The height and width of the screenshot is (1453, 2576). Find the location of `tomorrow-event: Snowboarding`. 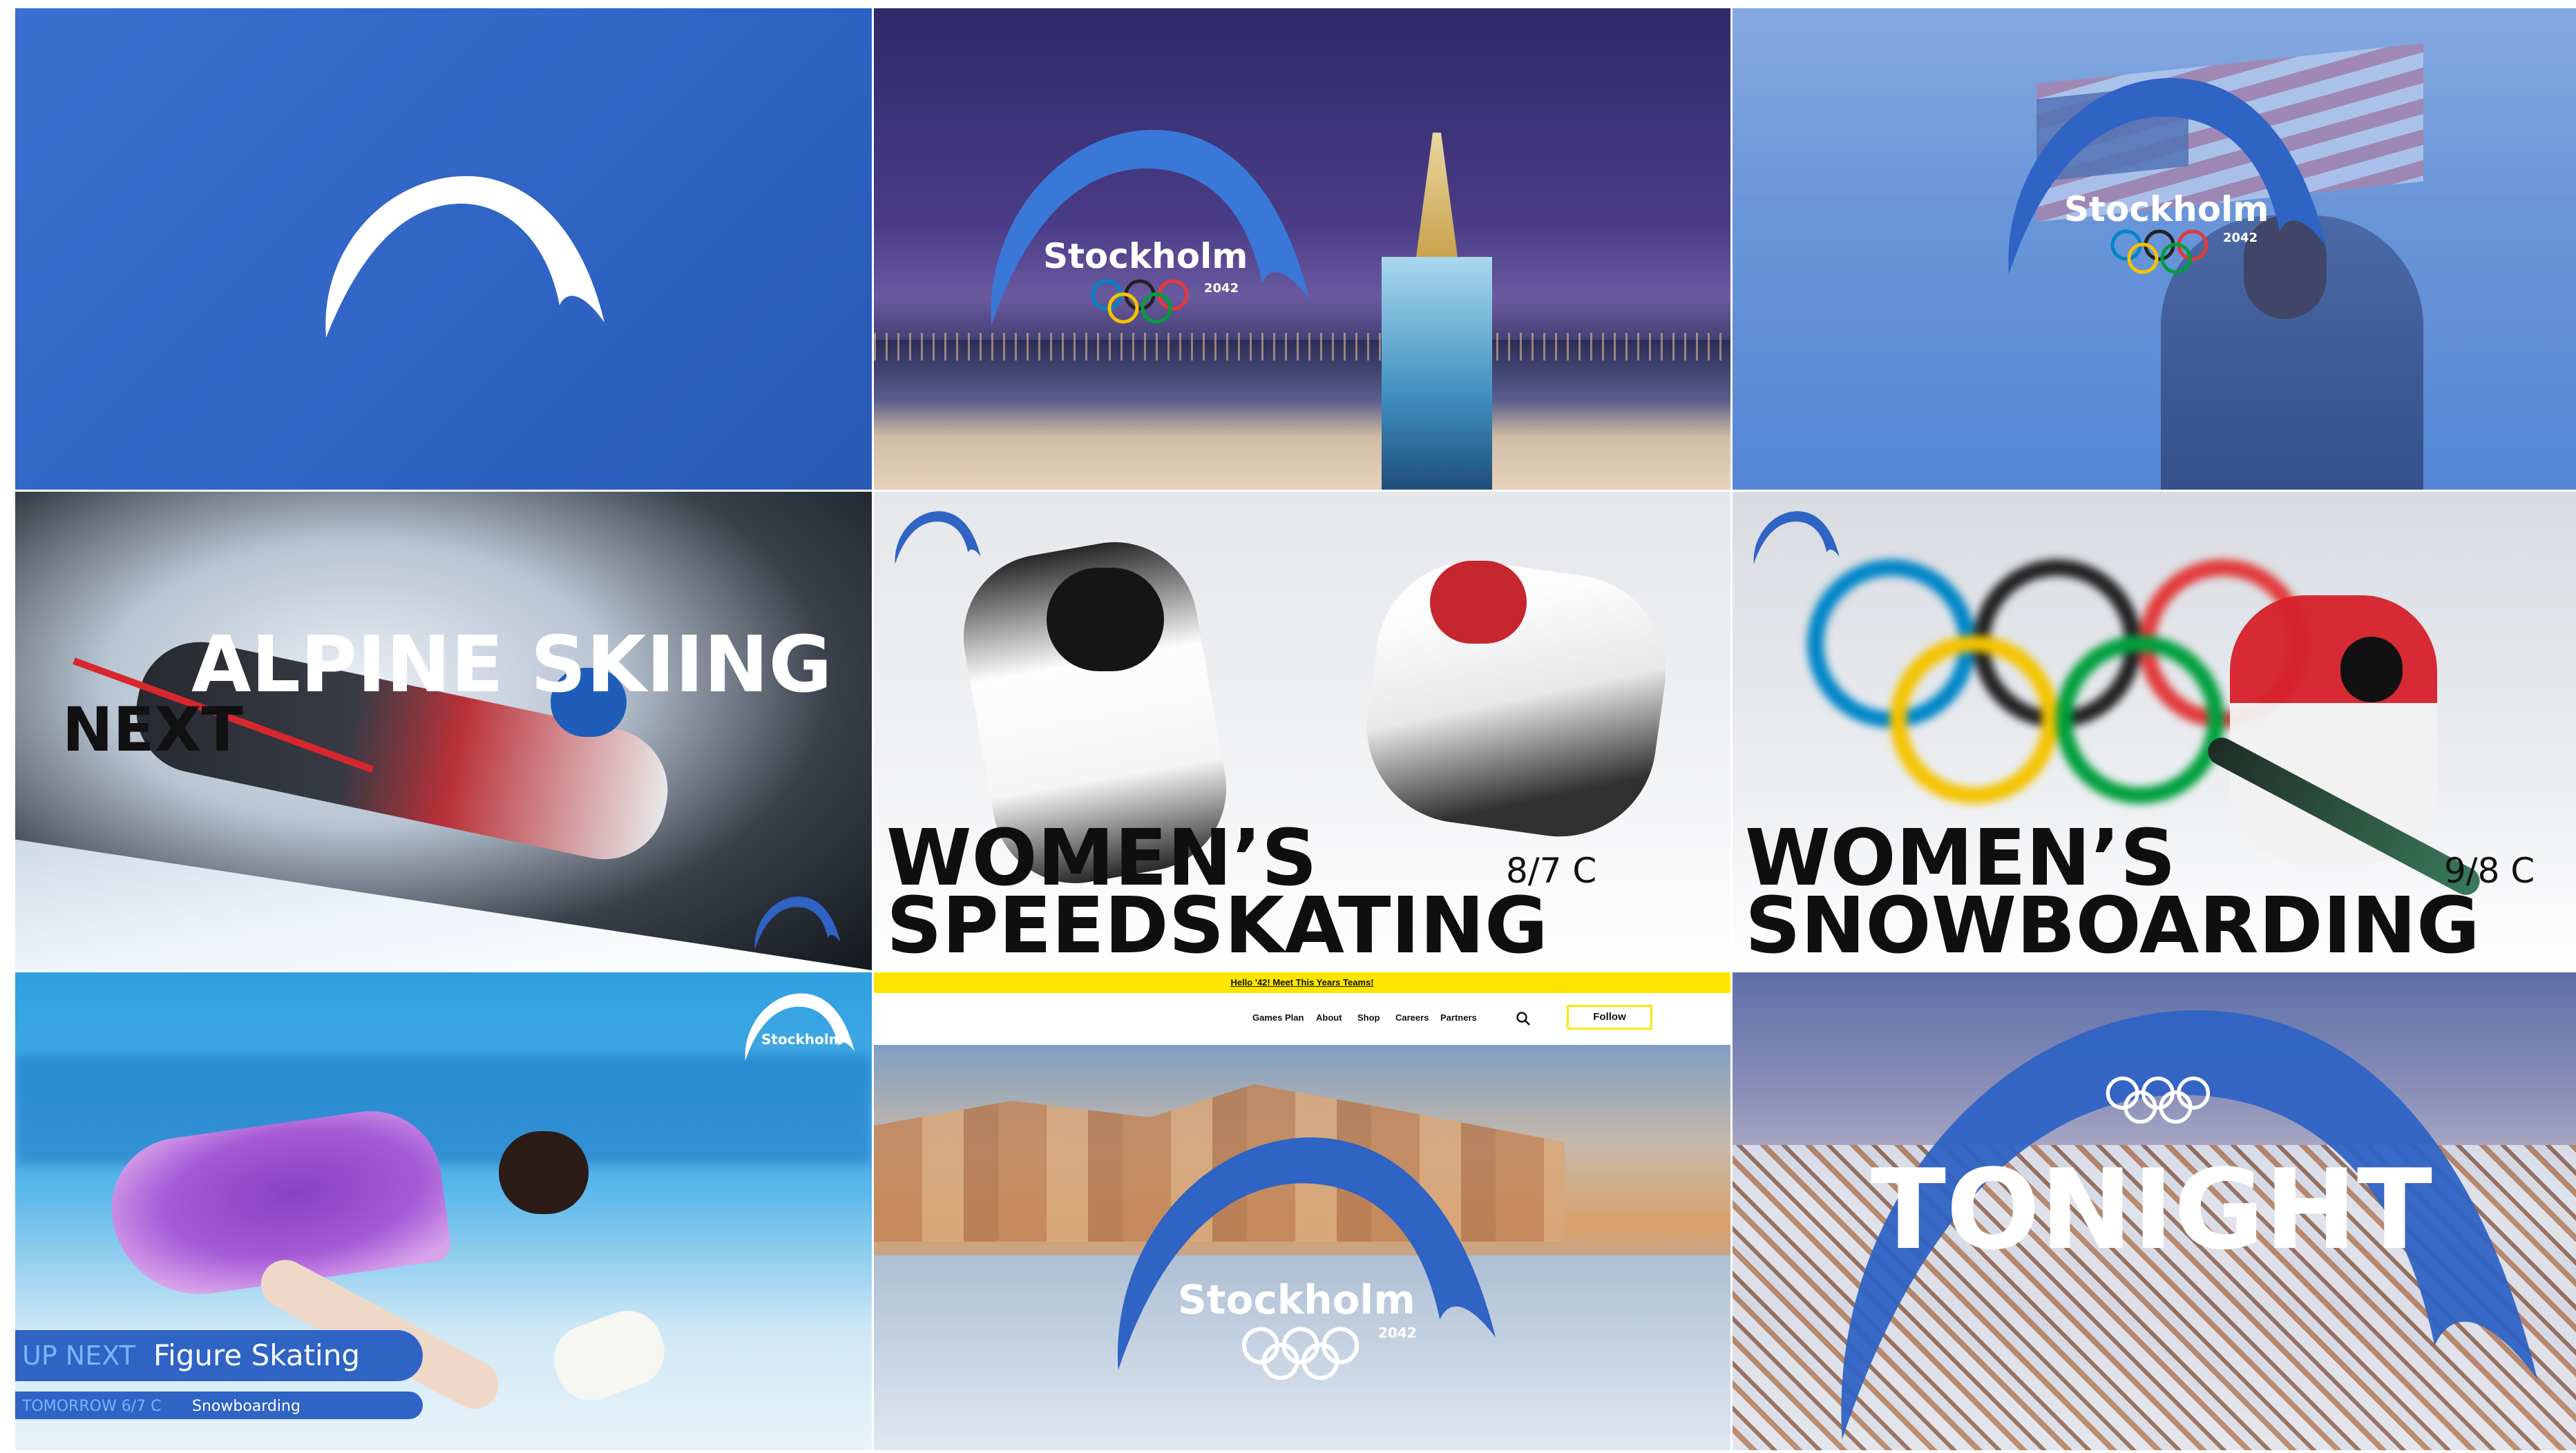

tomorrow-event: Snowboarding is located at coordinates (246, 1406).